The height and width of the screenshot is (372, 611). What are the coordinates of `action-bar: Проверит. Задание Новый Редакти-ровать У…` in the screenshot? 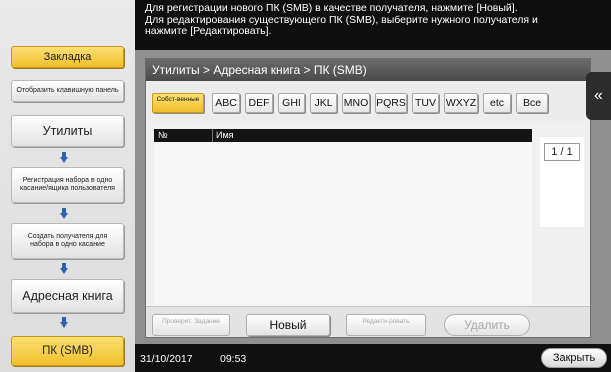 It's located at (368, 321).